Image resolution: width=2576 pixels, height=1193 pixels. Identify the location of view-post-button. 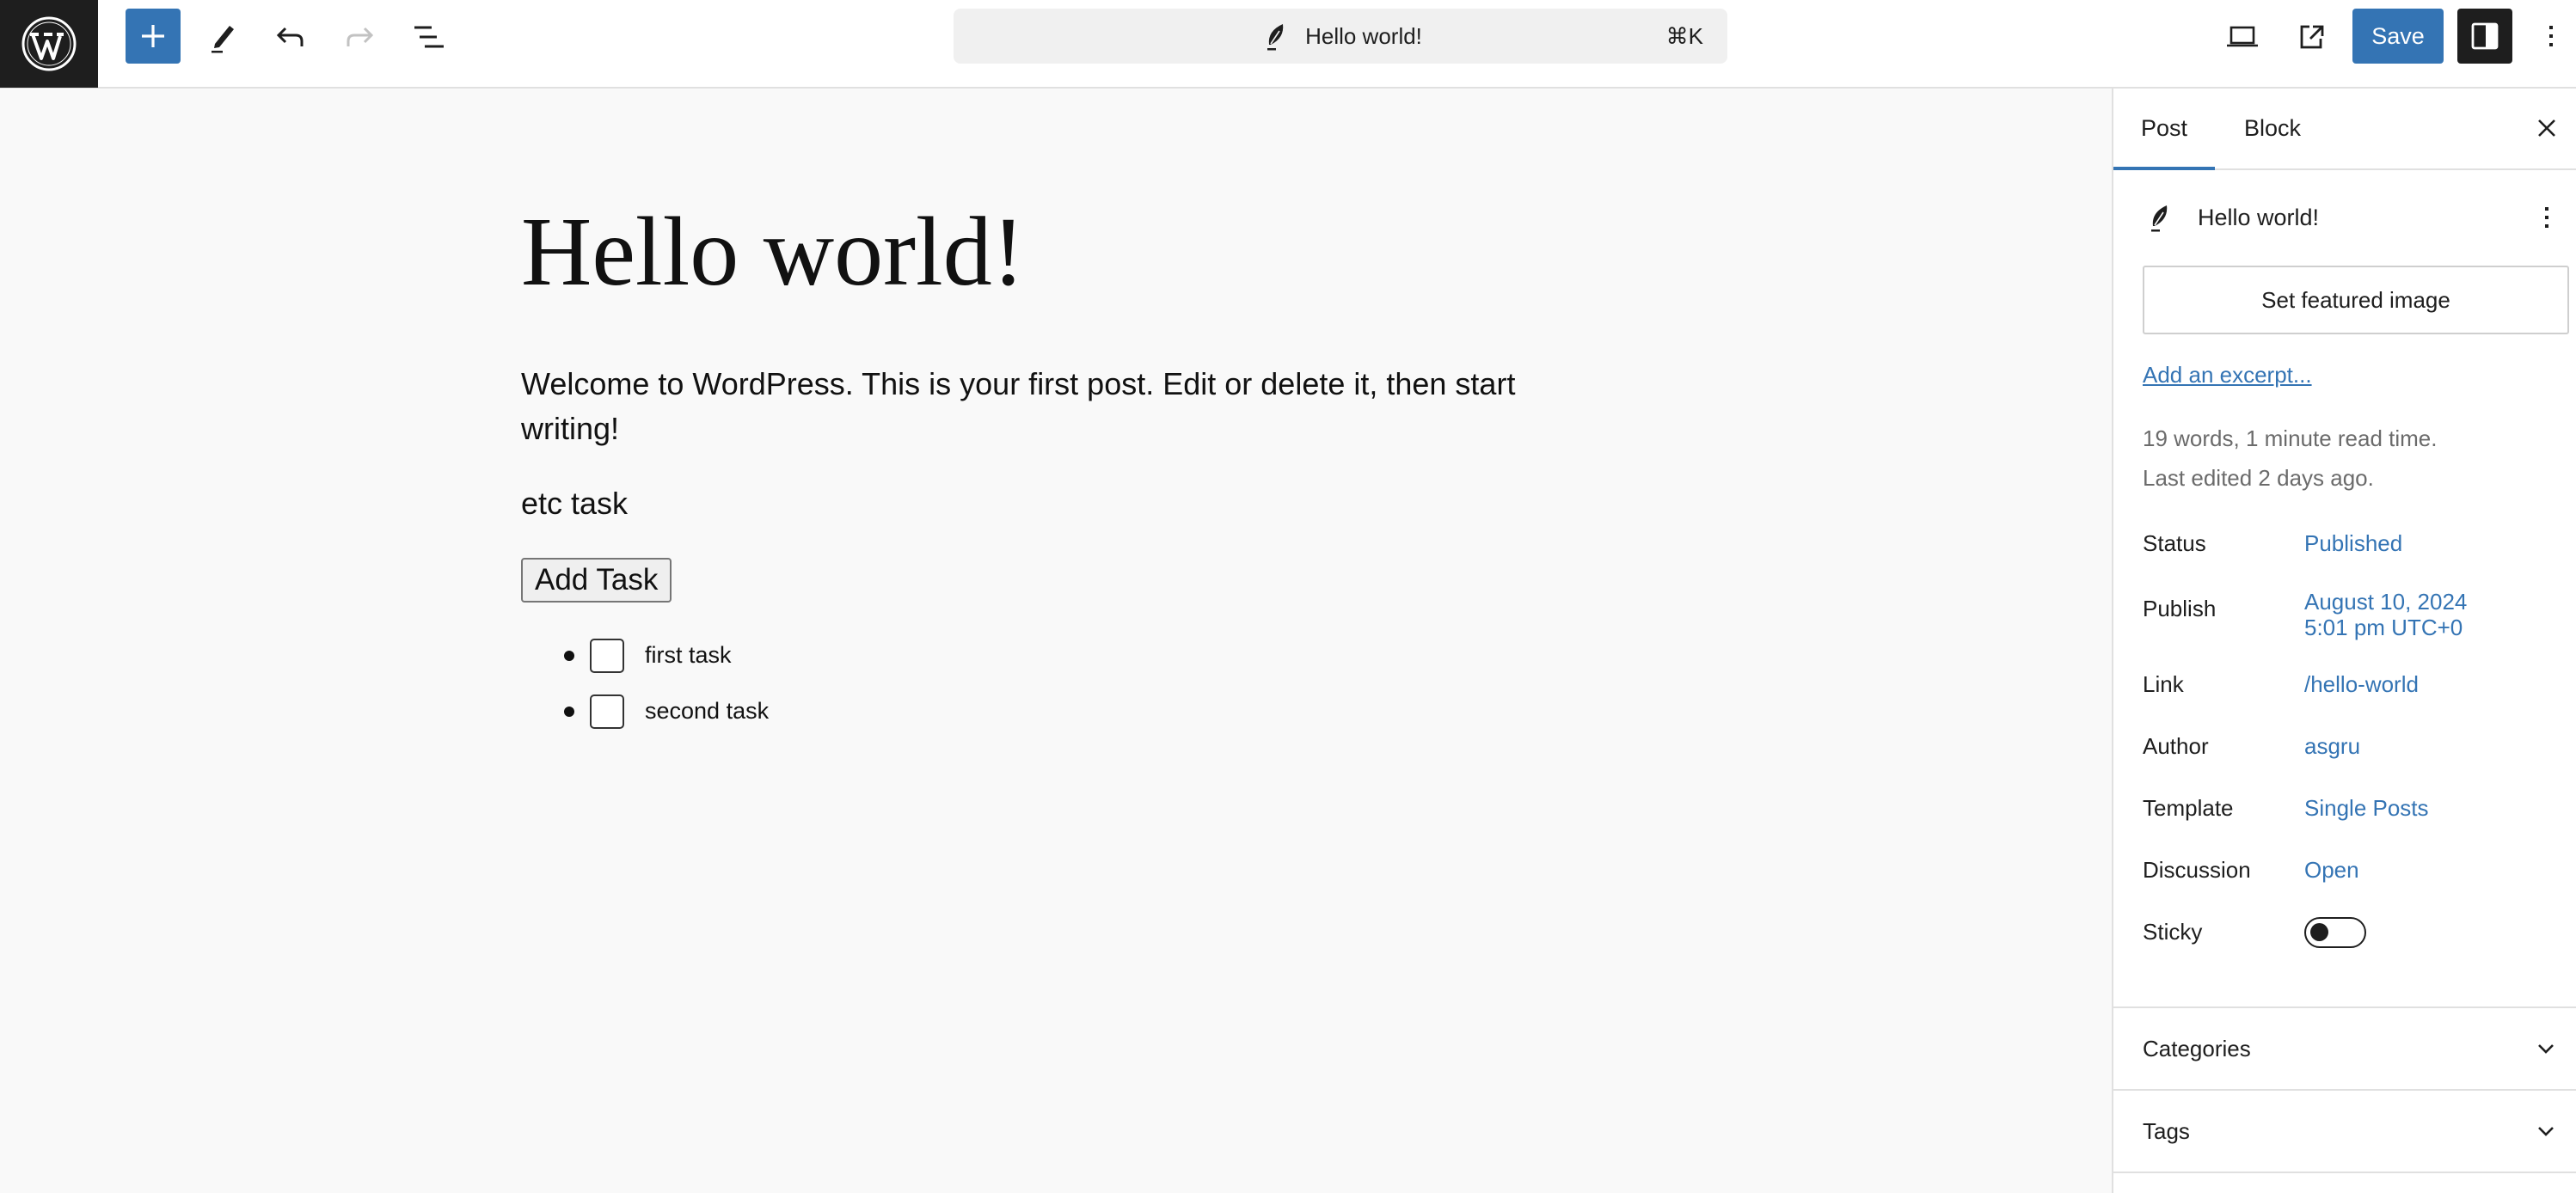
(2311, 36).